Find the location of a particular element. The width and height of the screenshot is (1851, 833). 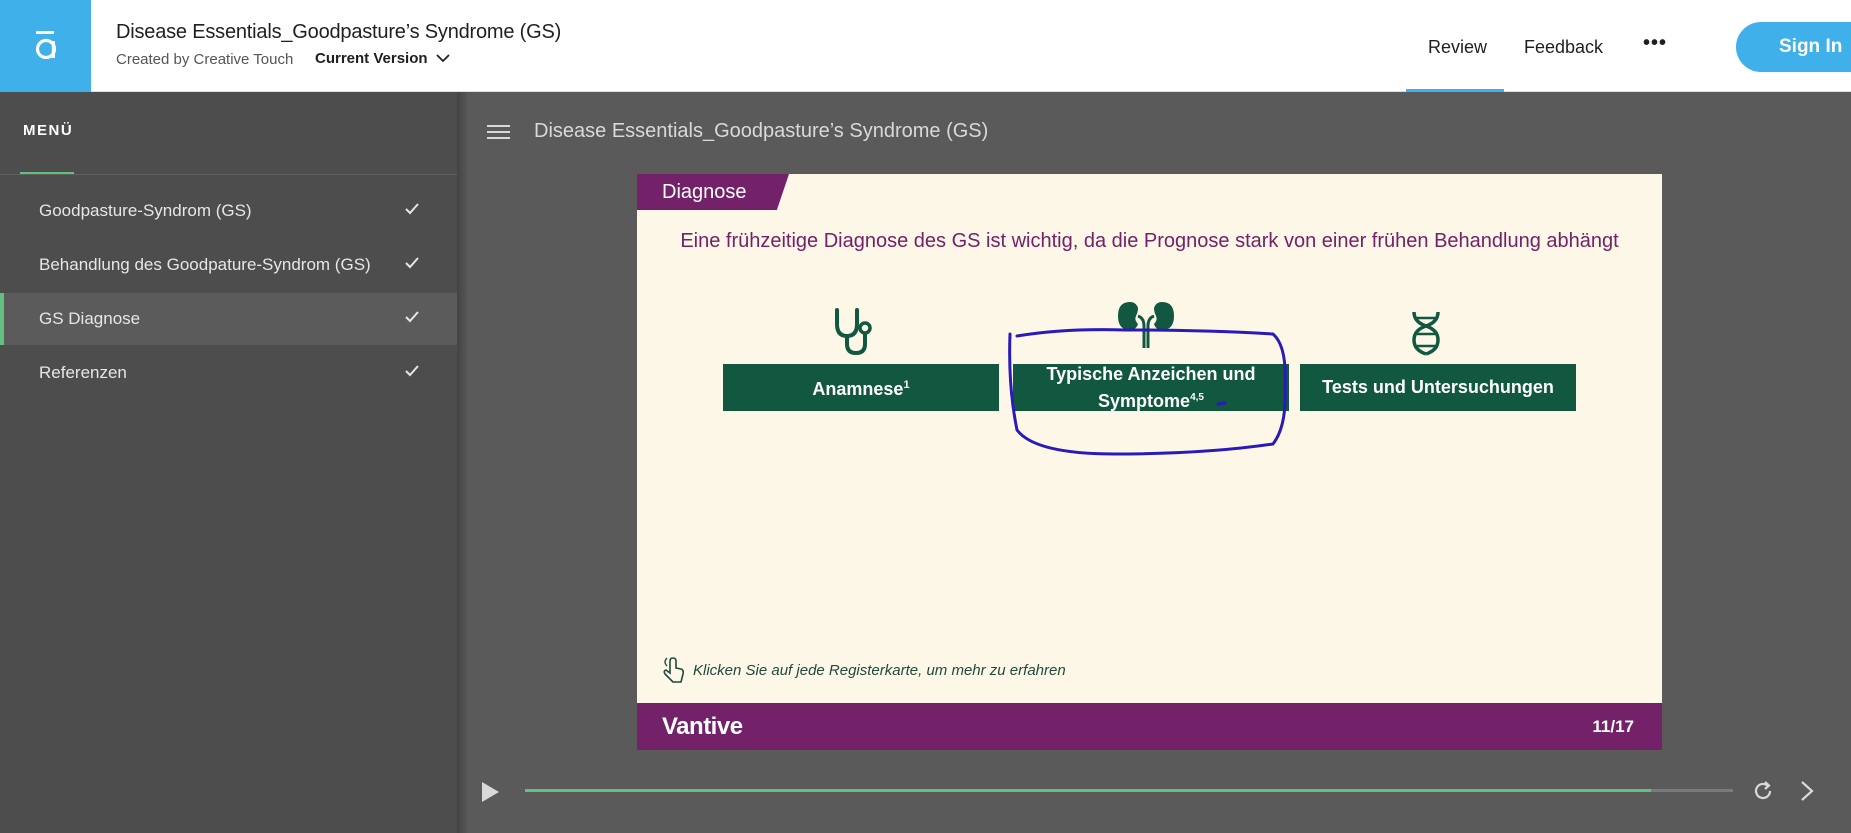

slide-section-tab: Diagnose is located at coordinates (713, 192).